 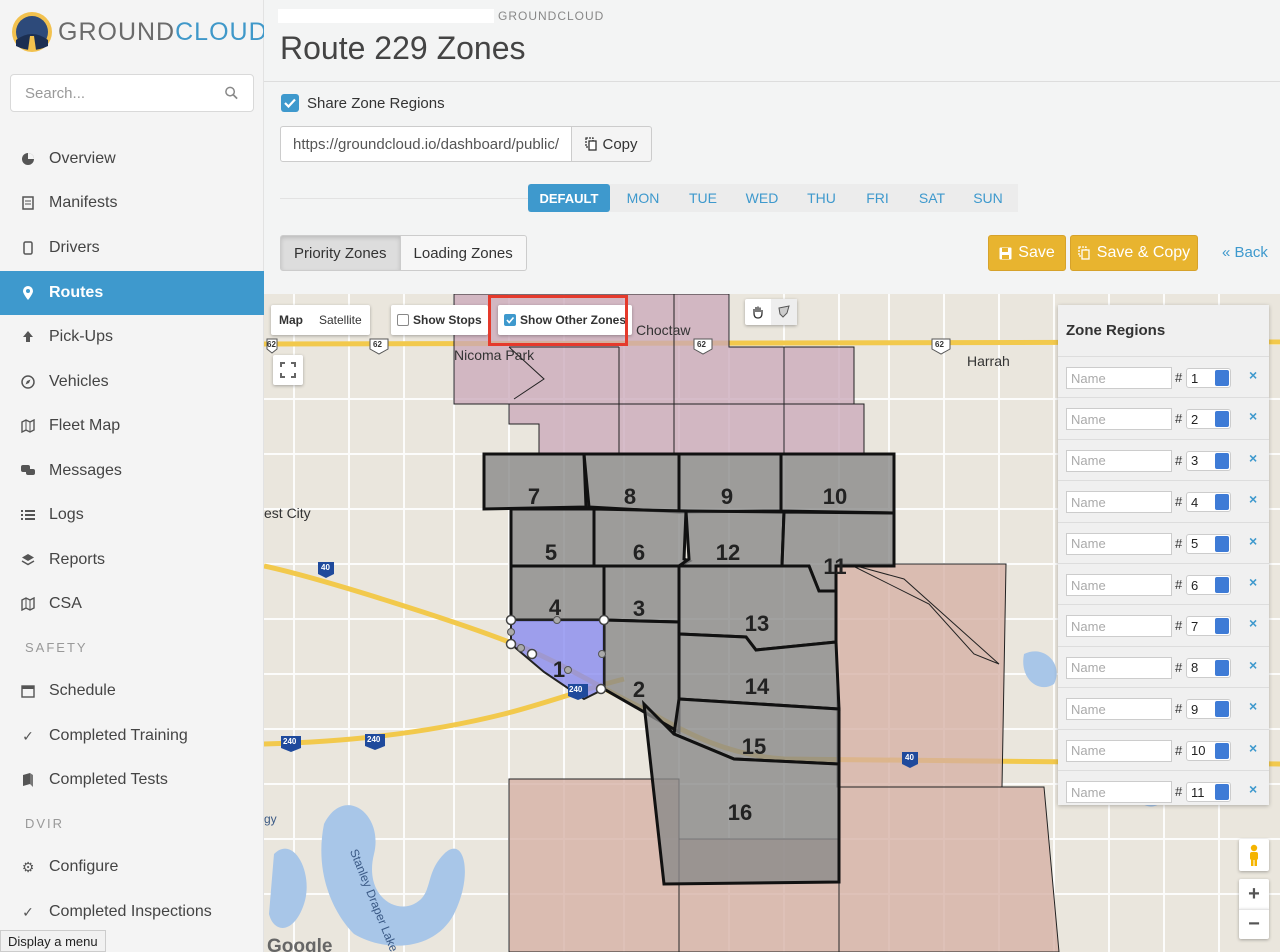 What do you see at coordinates (1195, 502) in the screenshot?
I see `zone-region-number-value: 4` at bounding box center [1195, 502].